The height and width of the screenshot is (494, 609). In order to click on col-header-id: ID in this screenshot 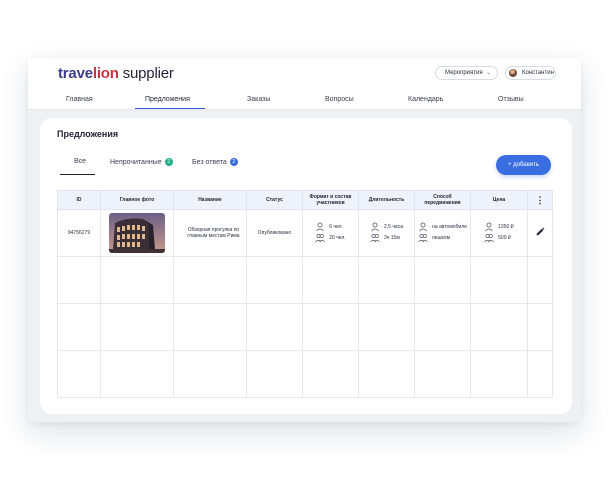, I will do `click(79, 200)`.